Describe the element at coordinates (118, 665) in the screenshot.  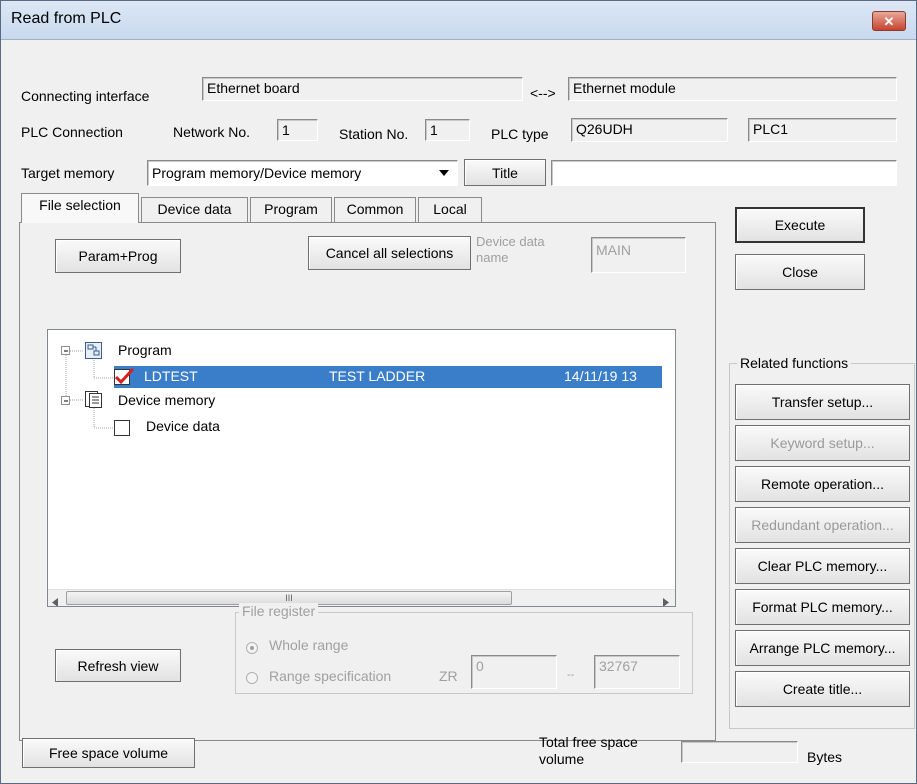
I see `refresh-view-button: Refresh view` at that location.